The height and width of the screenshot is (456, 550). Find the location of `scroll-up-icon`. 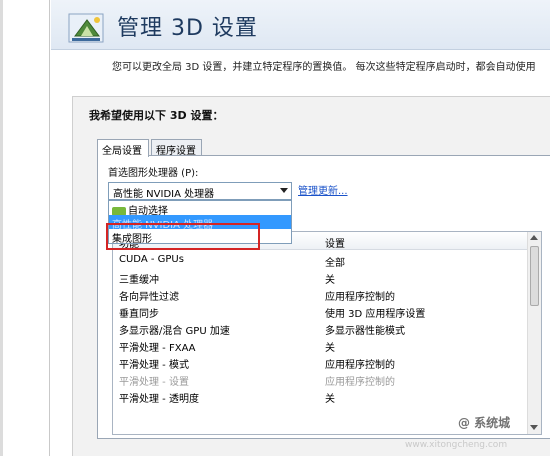

scroll-up-icon is located at coordinates (534, 237).